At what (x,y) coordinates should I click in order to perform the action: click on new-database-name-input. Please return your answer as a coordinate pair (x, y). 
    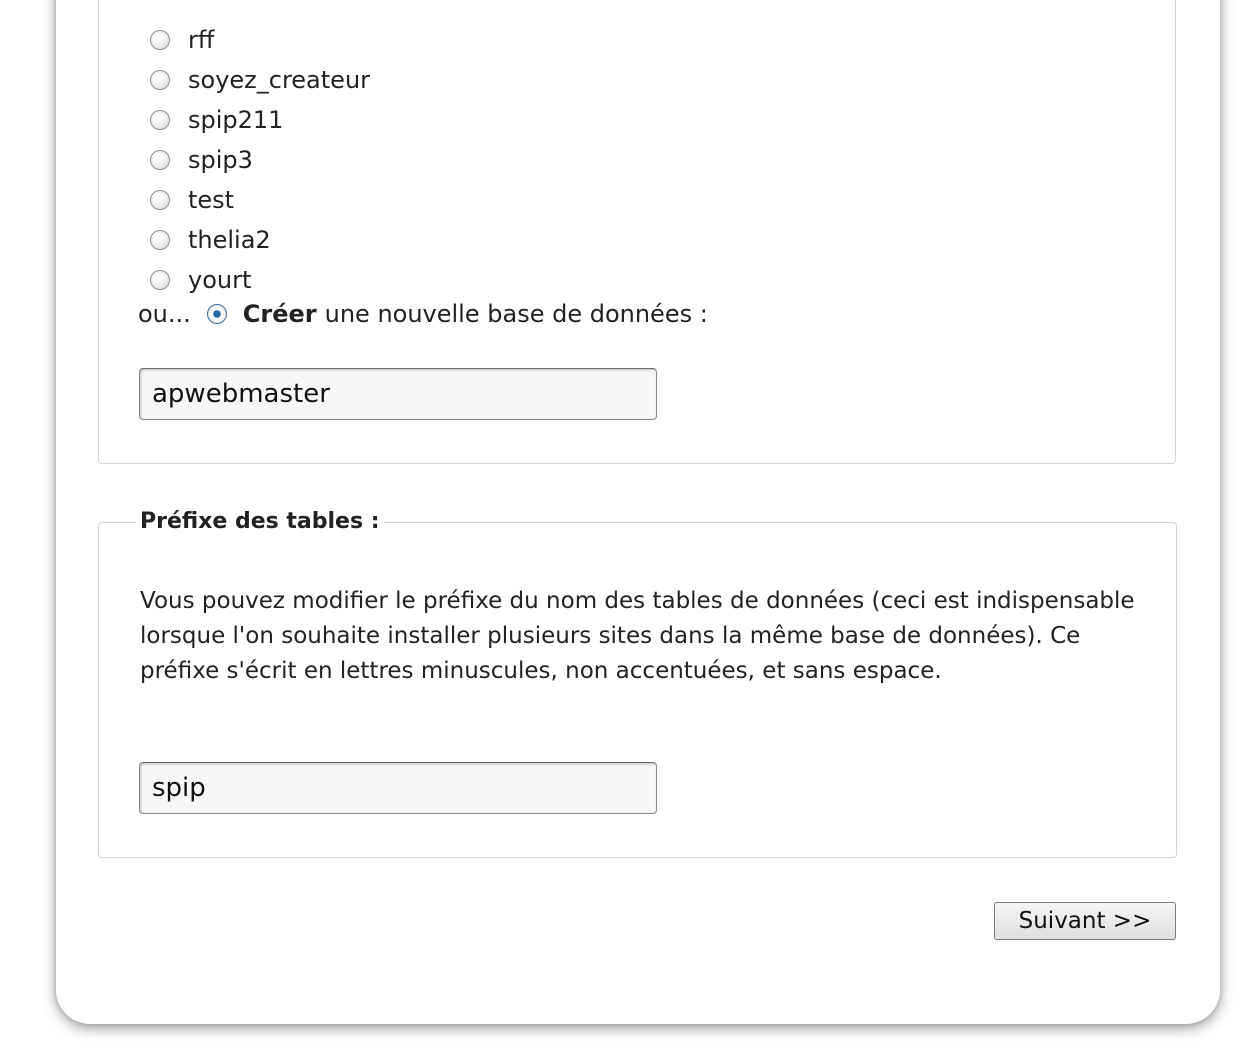
    Looking at the image, I should click on (398, 394).